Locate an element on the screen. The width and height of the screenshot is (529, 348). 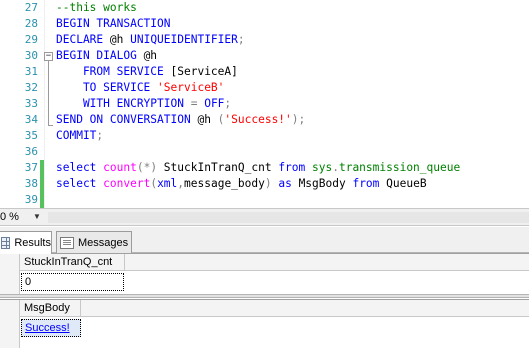
code-token: transmission_queue is located at coordinates (399, 167).